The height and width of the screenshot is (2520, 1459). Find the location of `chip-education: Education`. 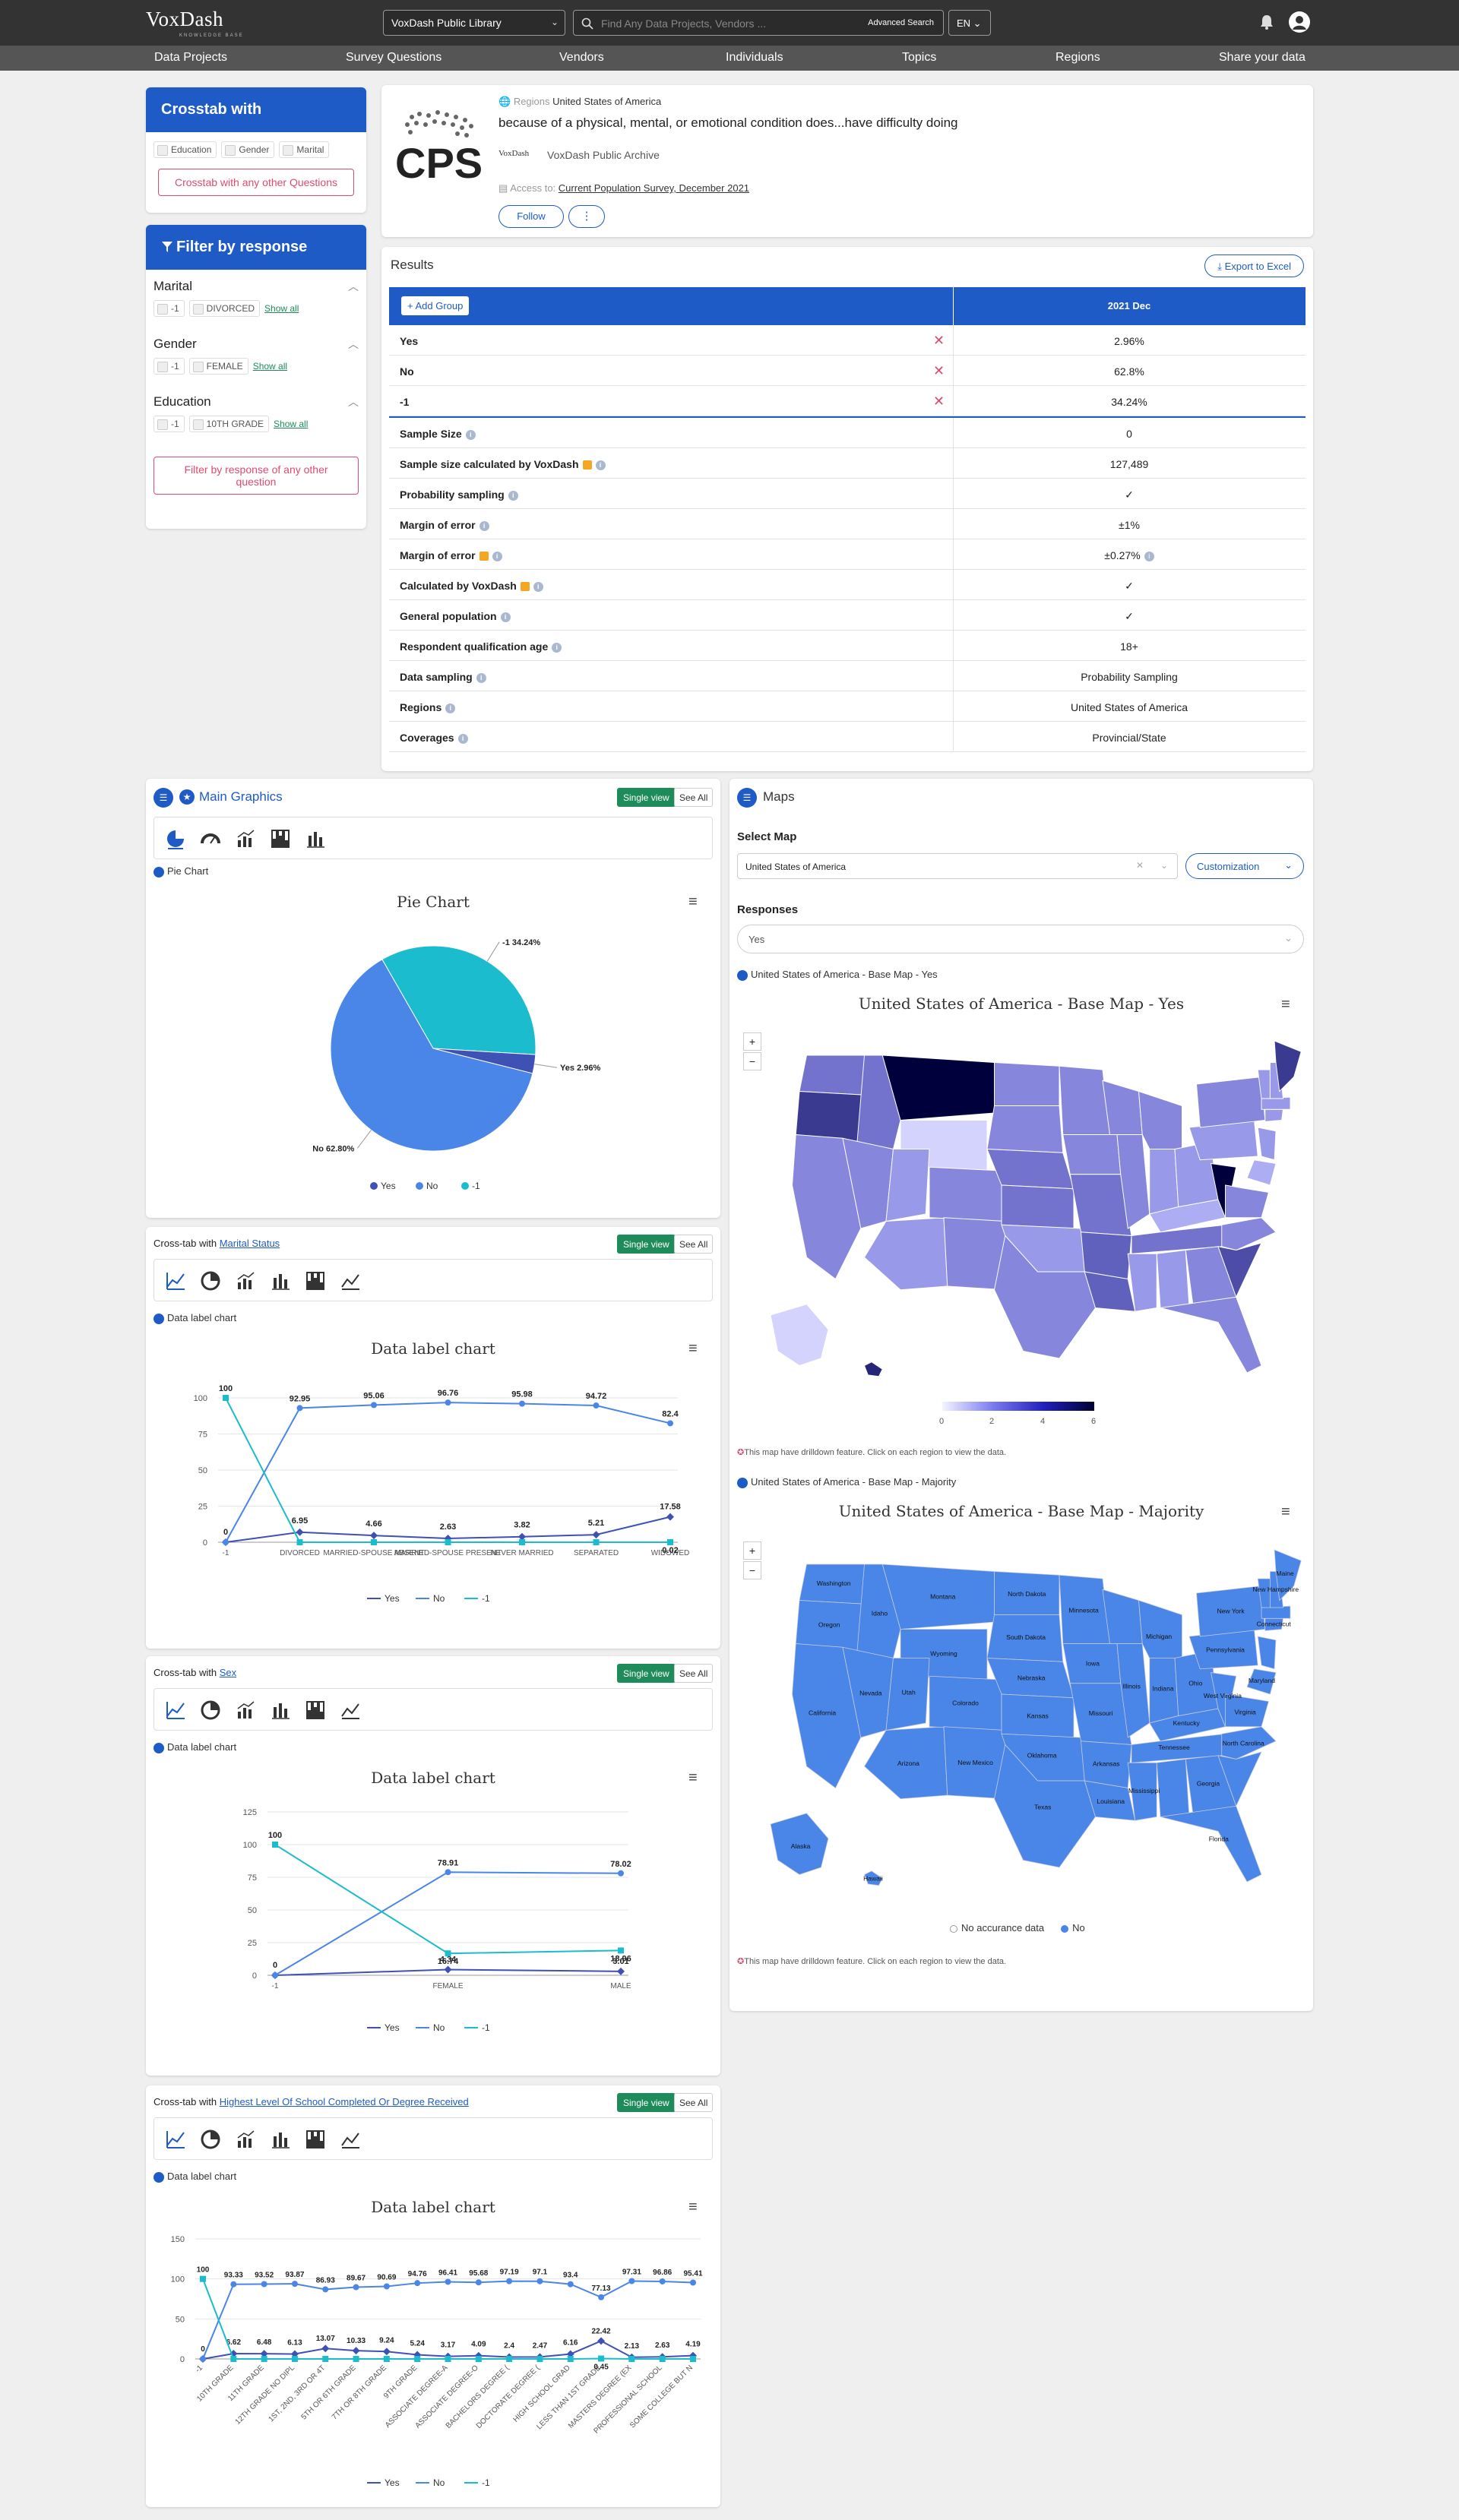

chip-education: Education is located at coordinates (185, 149).